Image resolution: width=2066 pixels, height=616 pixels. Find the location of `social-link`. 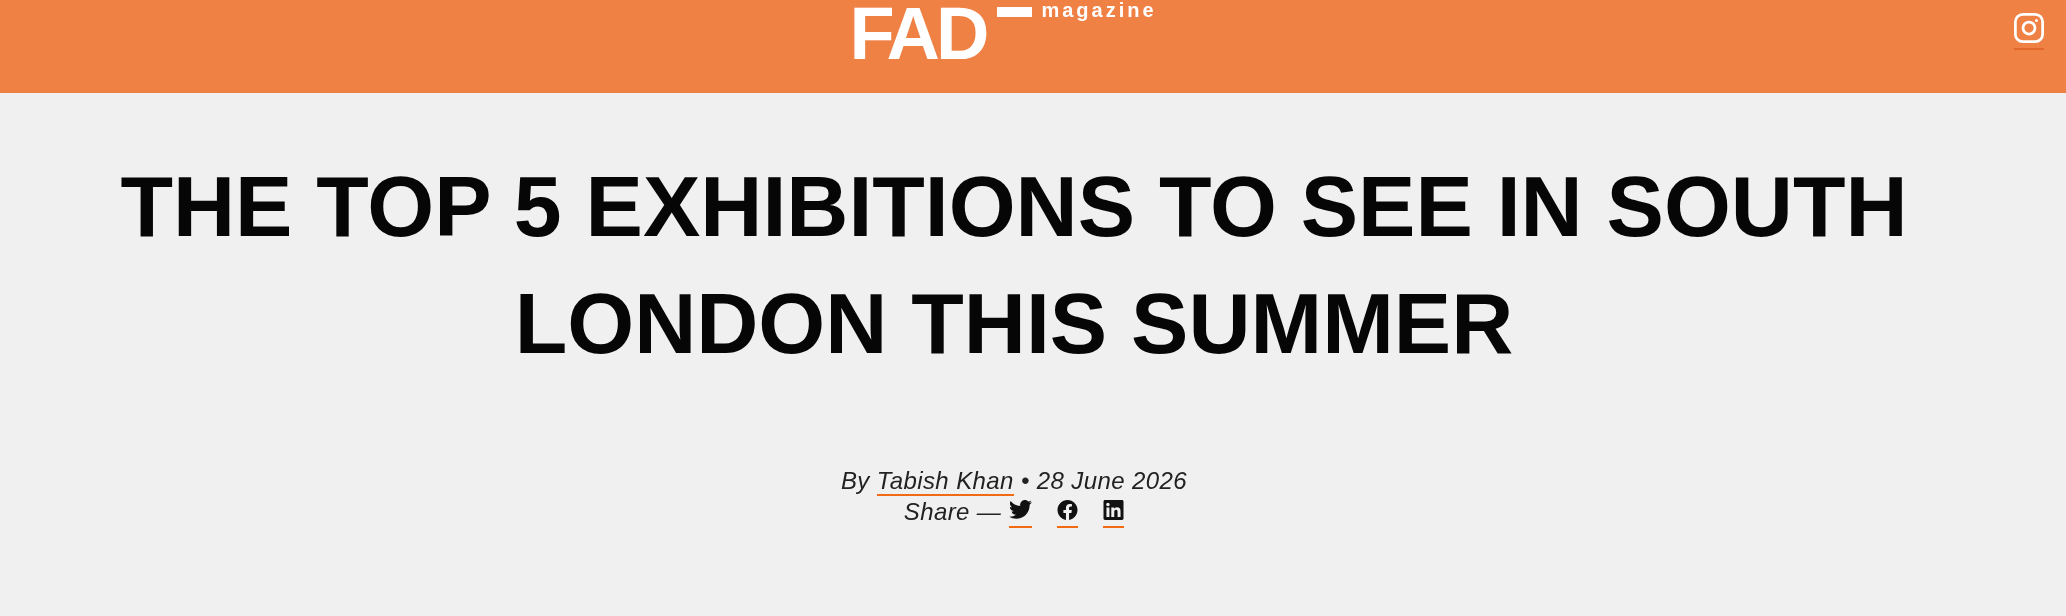

social-link is located at coordinates (2029, 31).